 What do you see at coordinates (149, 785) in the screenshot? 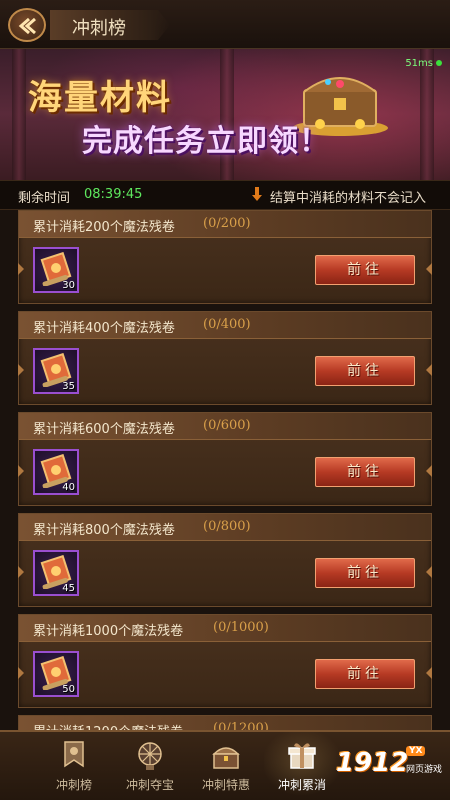
I see `tab-label: 冲刺夺宝` at bounding box center [149, 785].